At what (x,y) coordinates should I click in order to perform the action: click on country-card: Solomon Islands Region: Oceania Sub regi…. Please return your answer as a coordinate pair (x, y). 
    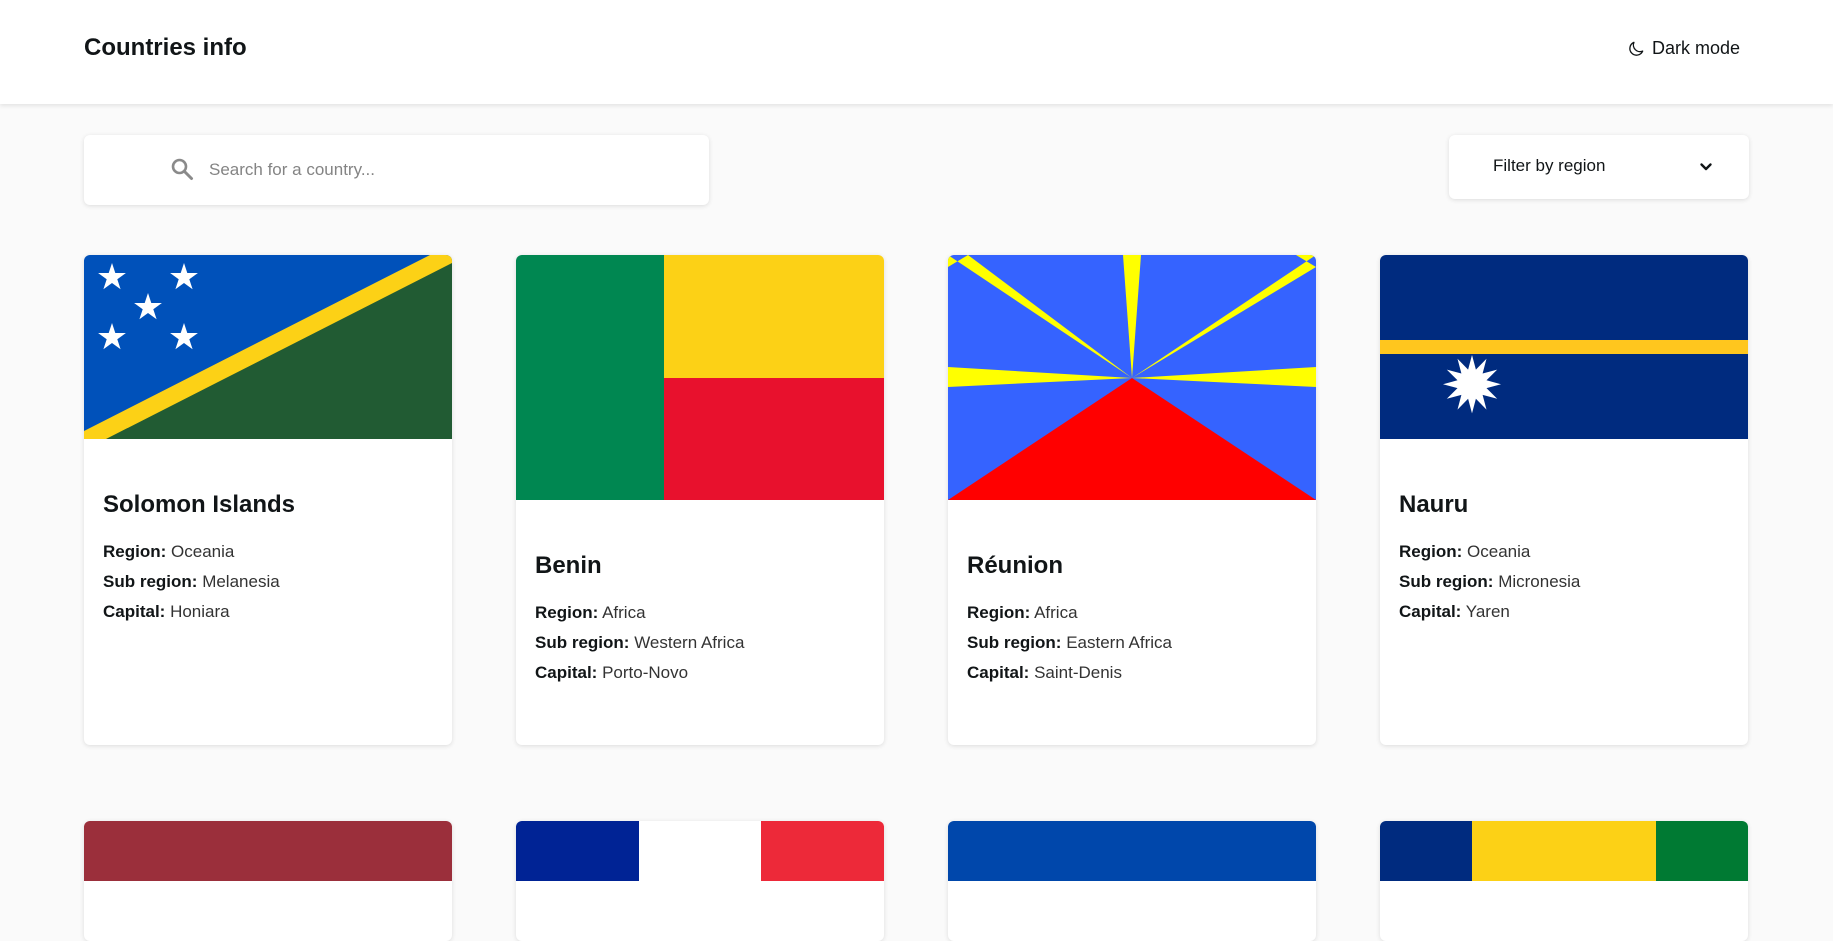
    Looking at the image, I should click on (268, 500).